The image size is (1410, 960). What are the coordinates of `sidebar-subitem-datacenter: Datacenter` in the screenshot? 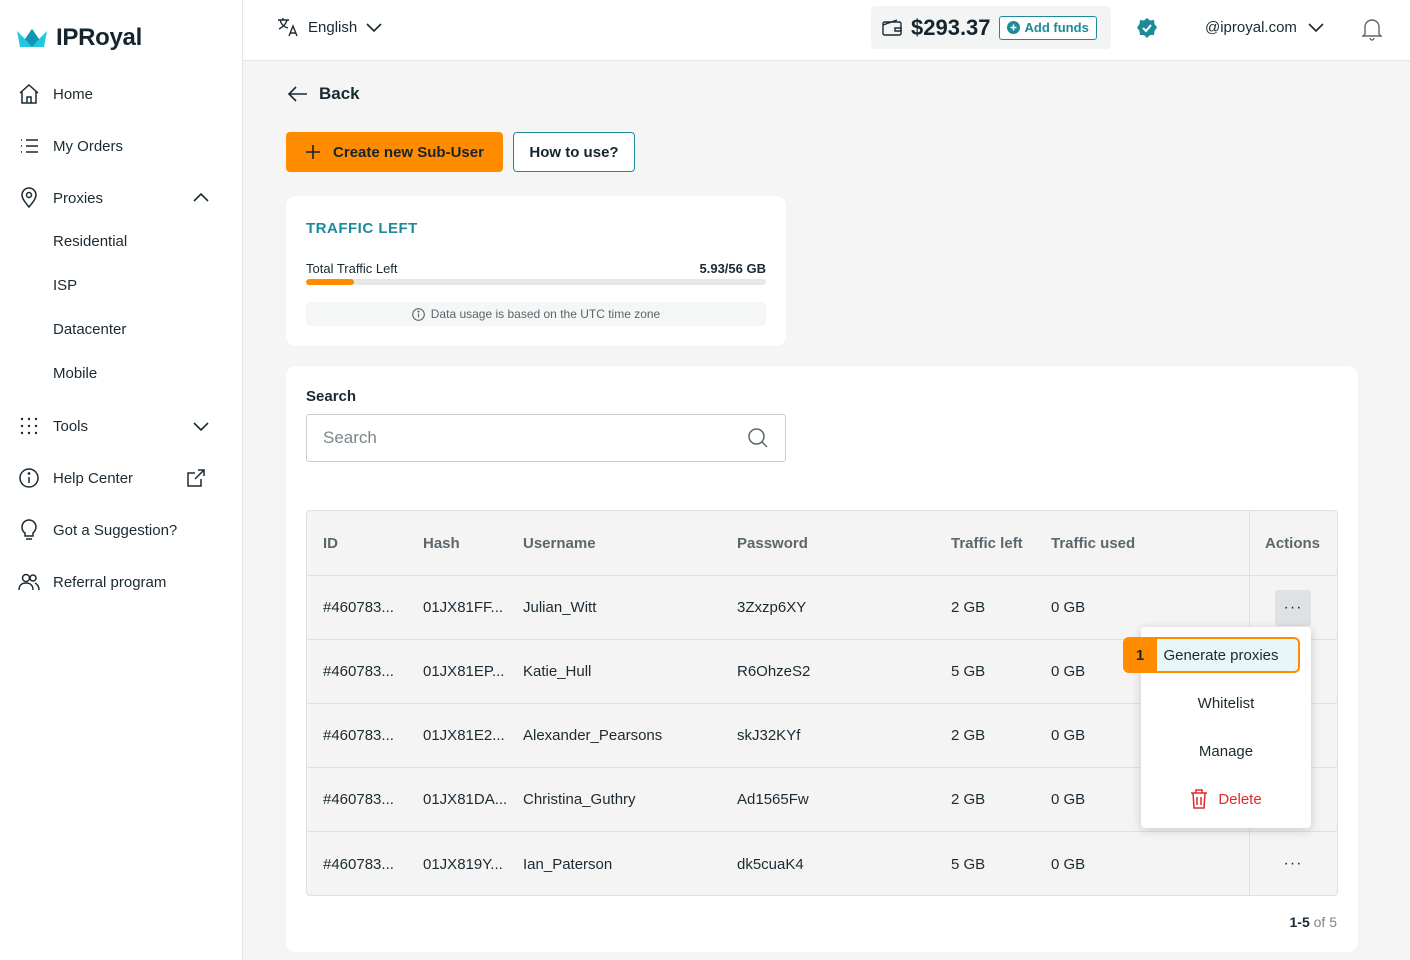 It's located at (89, 329).